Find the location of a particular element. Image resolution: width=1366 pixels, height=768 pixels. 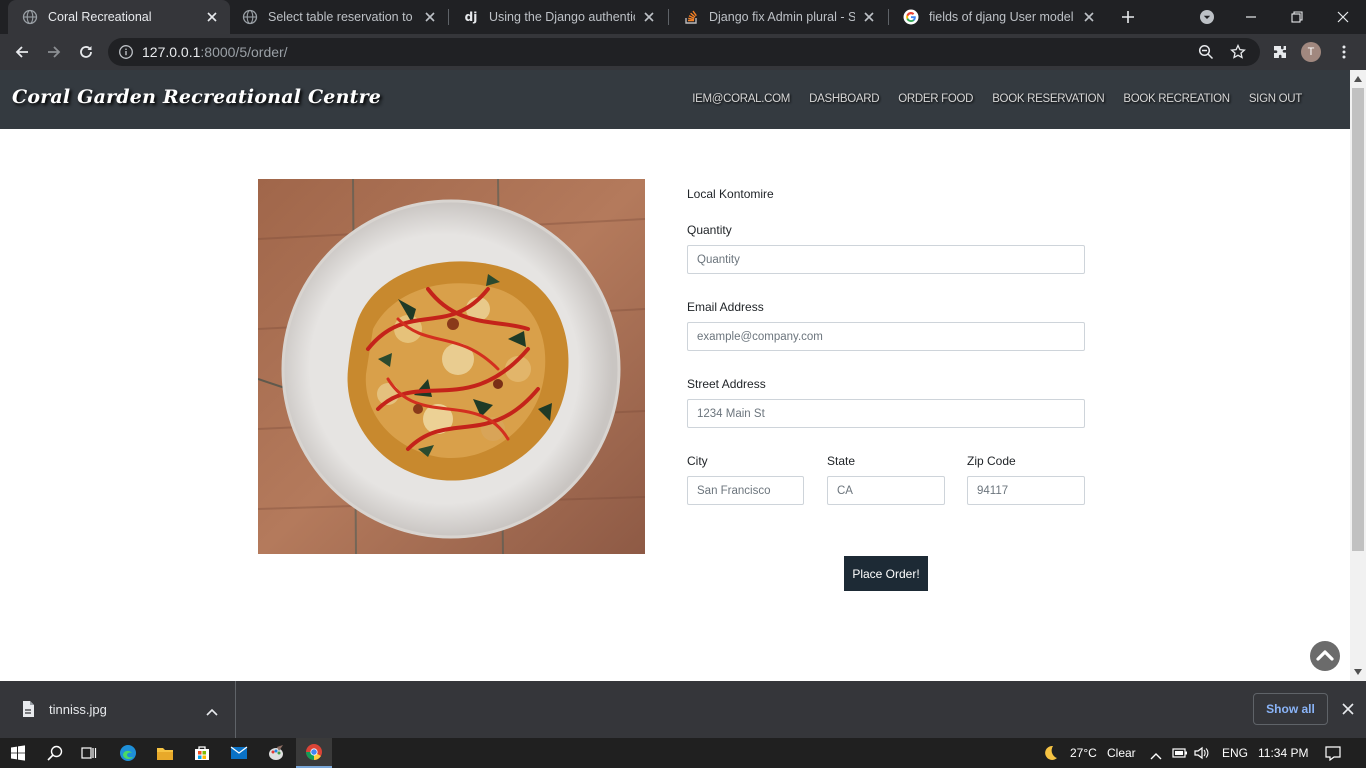

food-item-name: Local Kontomire is located at coordinates (730, 194).